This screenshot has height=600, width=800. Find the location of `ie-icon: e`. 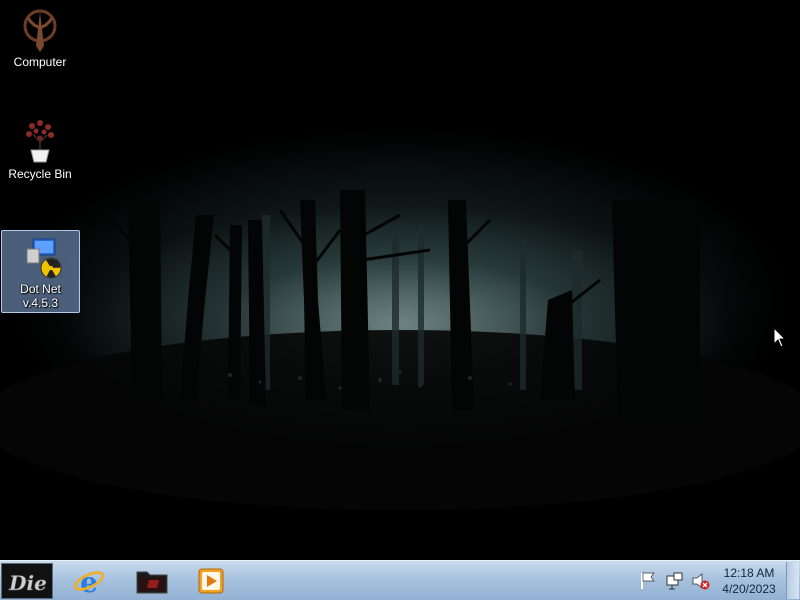

ie-icon: e is located at coordinates (89, 581).